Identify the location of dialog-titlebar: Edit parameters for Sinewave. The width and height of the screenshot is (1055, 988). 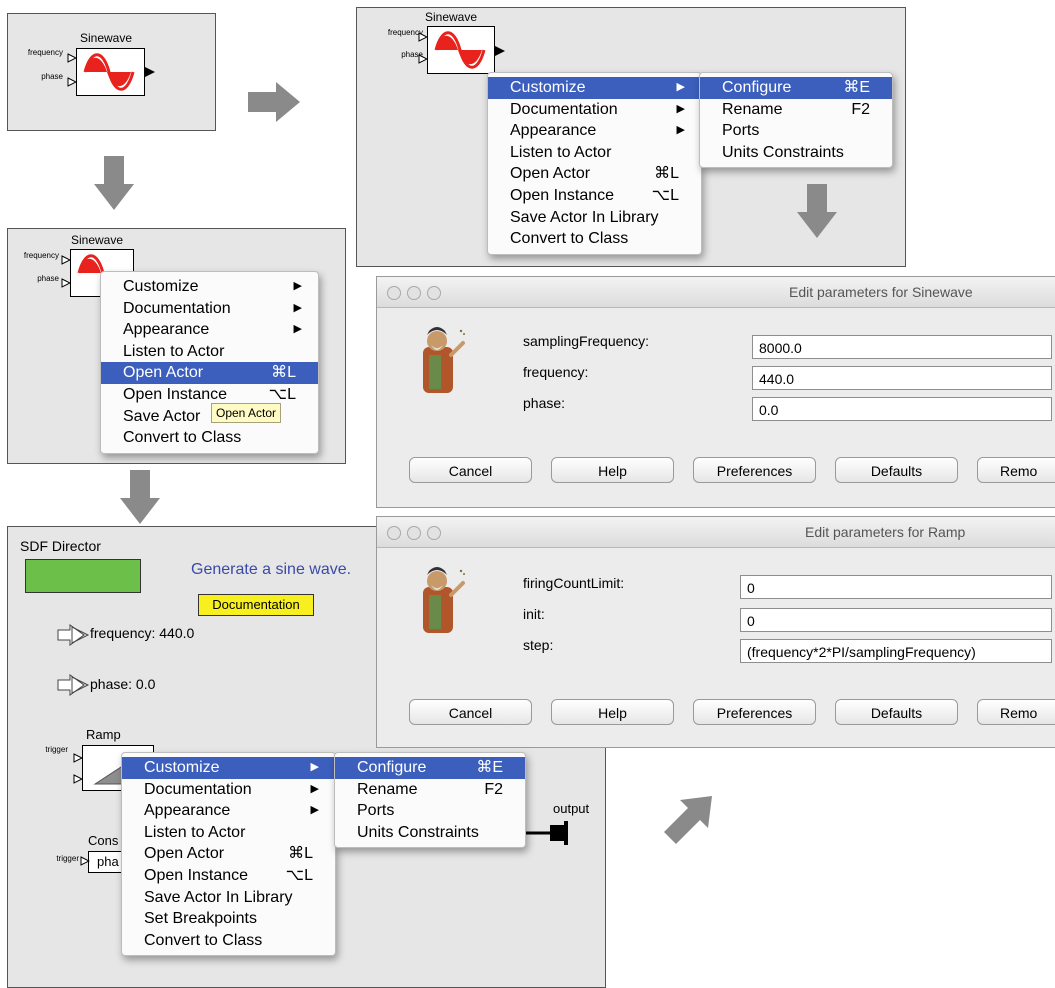
(716, 292).